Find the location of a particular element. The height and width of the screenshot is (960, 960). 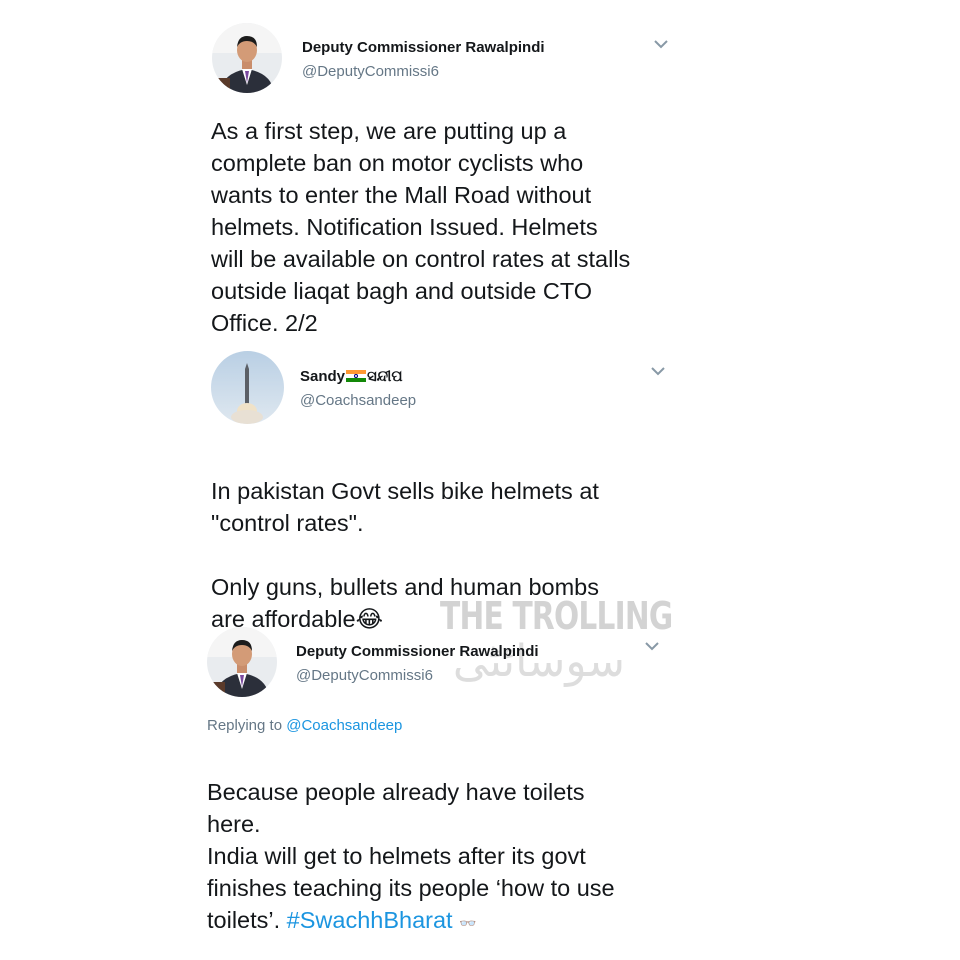

author-name-text: Sandy is located at coordinates (323, 376).